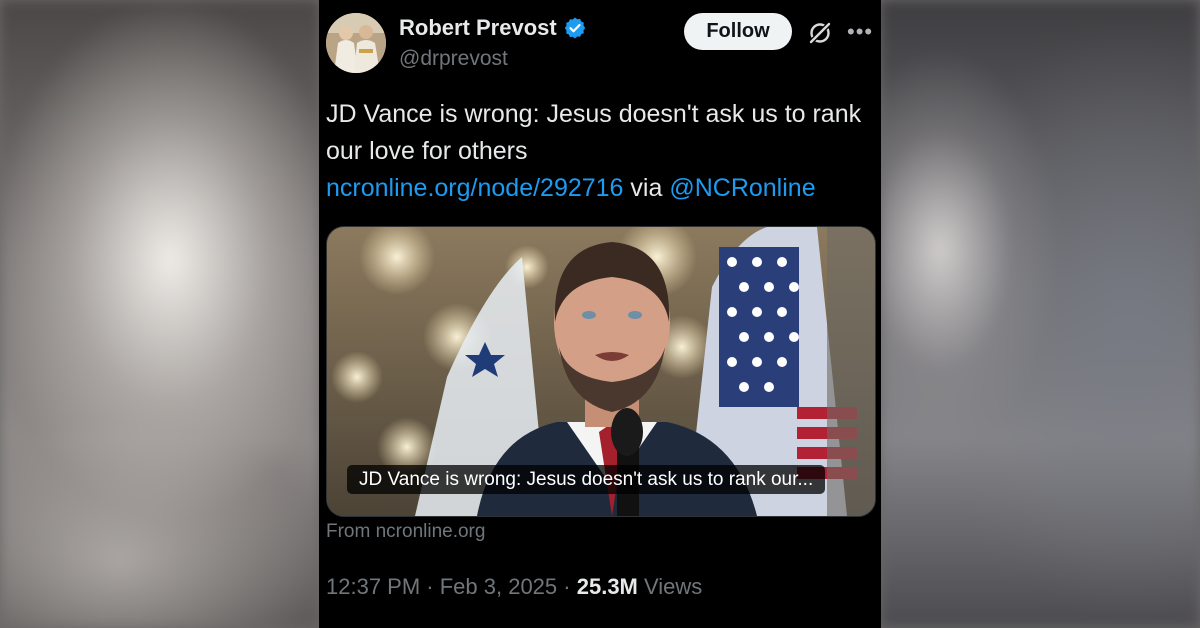 The image size is (1200, 628). What do you see at coordinates (356, 43) in the screenshot?
I see `avatar` at bounding box center [356, 43].